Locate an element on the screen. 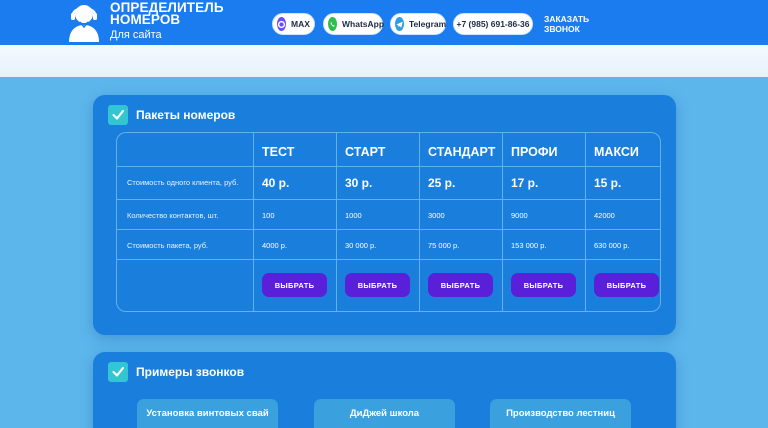  call-example-item: ДиДжей школа is located at coordinates (384, 413).